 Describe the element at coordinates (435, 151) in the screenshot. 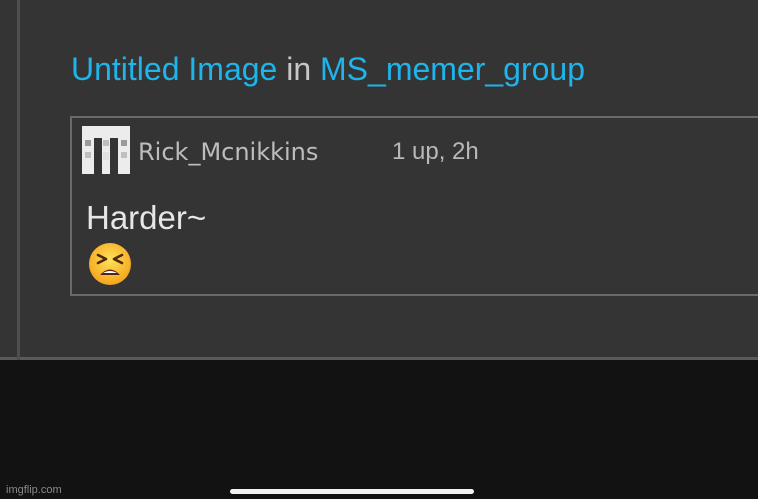

I see `comment-meta: 1 up, 2h` at that location.